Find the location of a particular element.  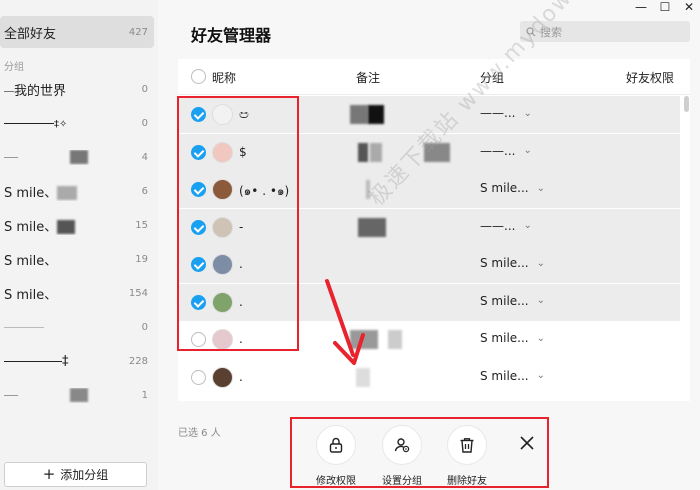

group-label: 我的世界 is located at coordinates (73, 89).